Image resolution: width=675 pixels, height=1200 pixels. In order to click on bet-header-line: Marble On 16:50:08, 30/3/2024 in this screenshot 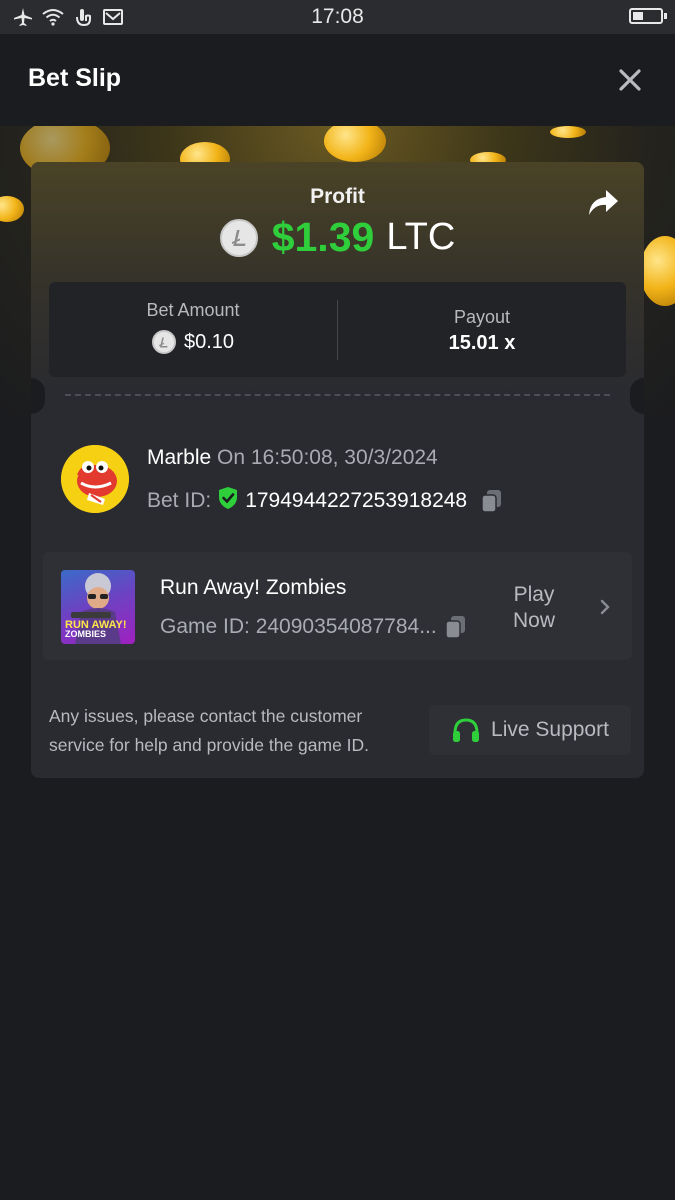, I will do `click(292, 458)`.